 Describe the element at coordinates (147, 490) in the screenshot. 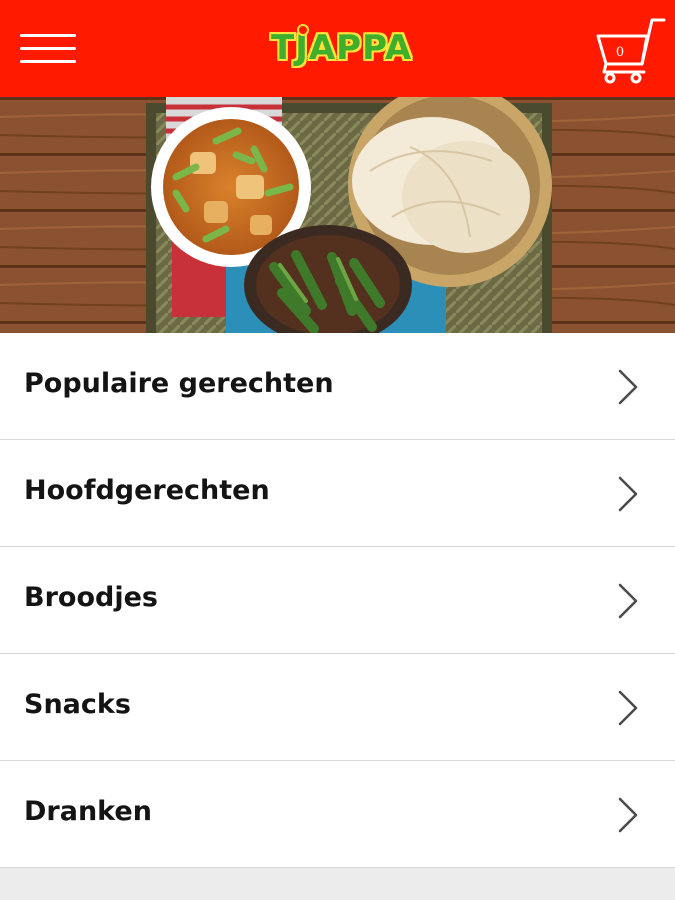

I see `category-label: Hoofdgerechten` at that location.